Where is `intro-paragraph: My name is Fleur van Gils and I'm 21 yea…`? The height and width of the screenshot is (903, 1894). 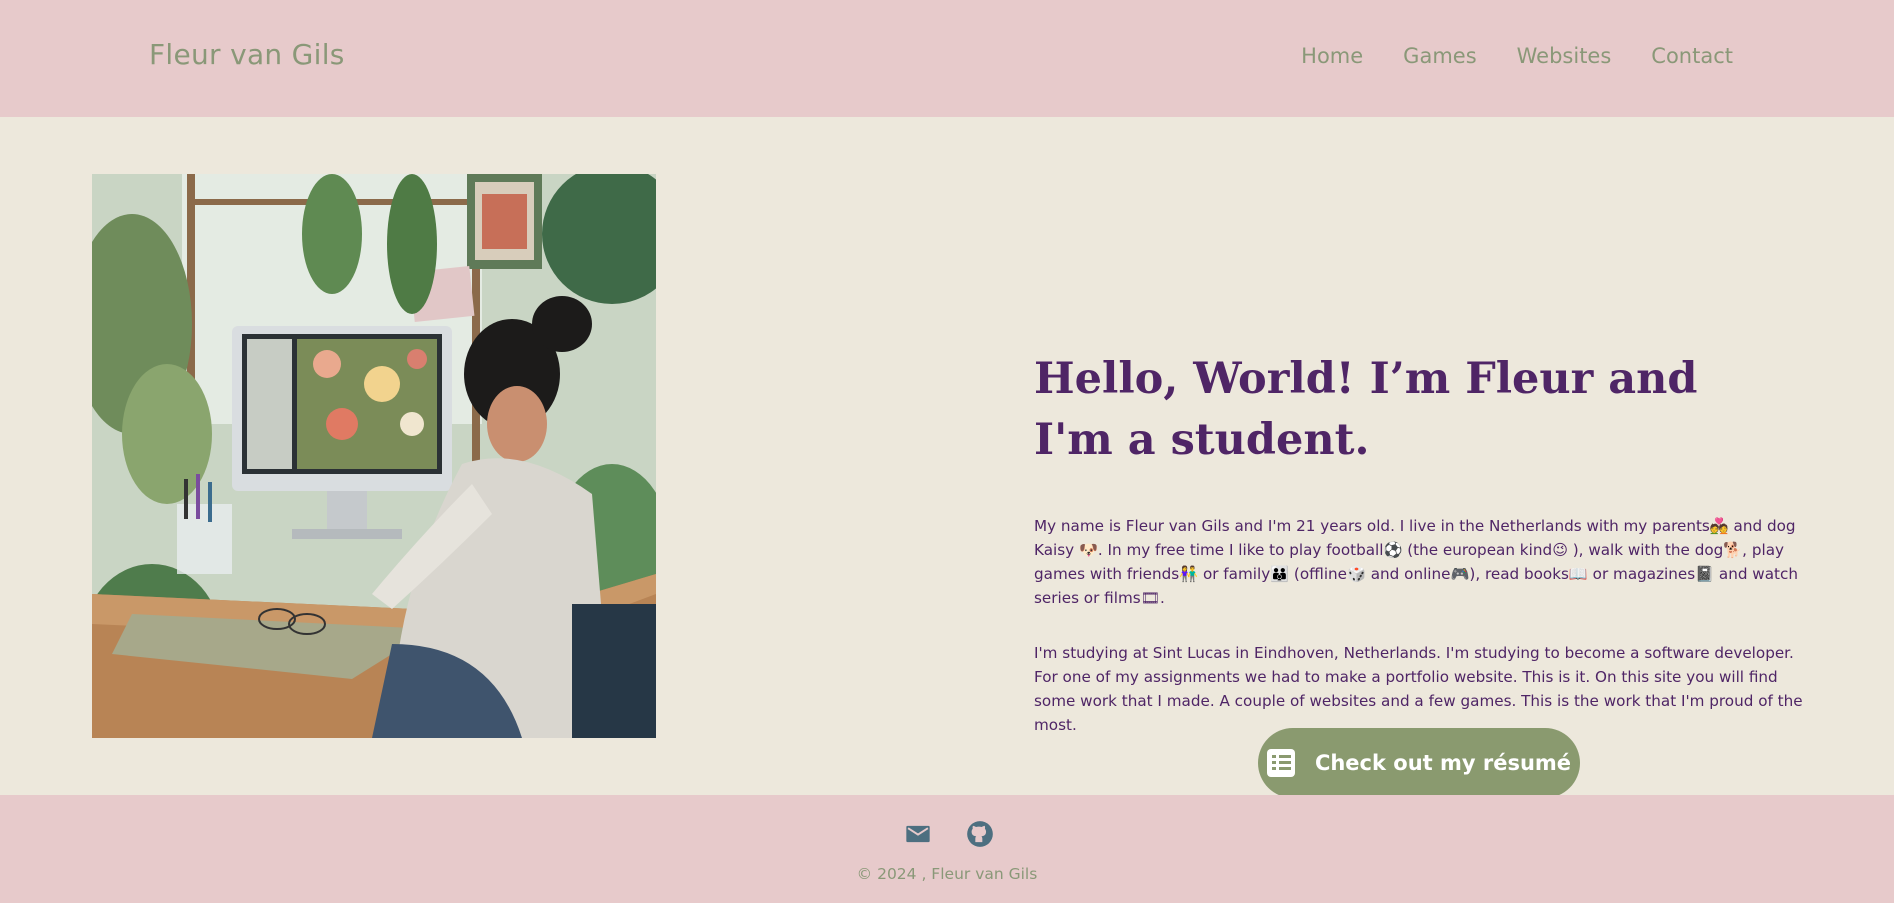 intro-paragraph: My name is Fleur van Gils and I'm 21 yea… is located at coordinates (1416, 562).